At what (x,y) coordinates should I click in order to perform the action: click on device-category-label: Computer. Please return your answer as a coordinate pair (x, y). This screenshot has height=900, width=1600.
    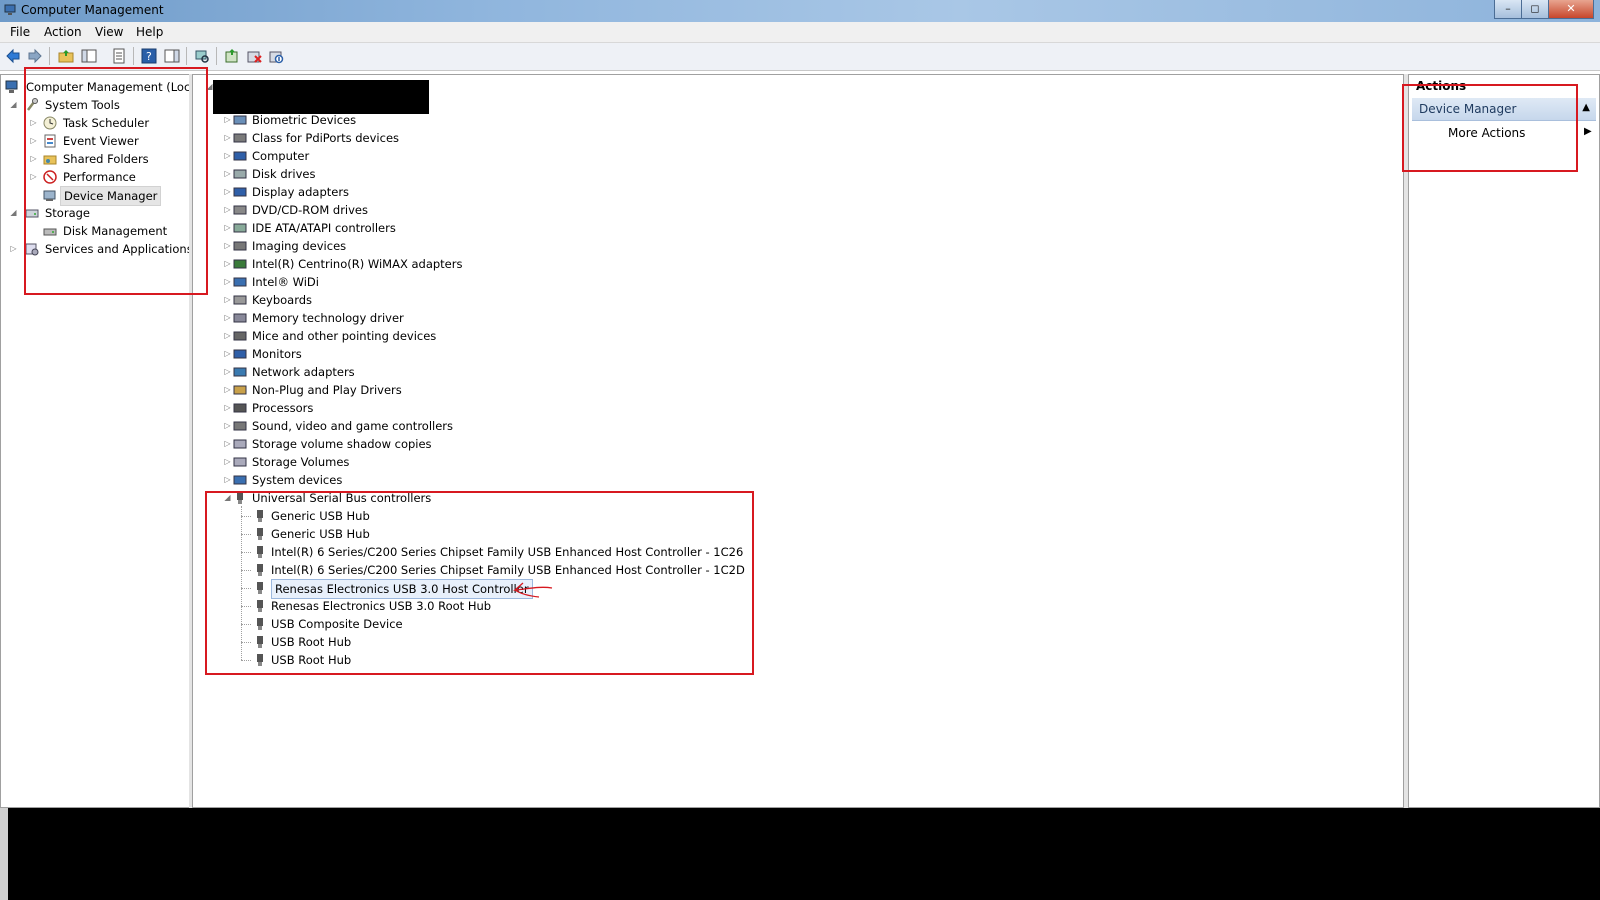
    Looking at the image, I should click on (281, 156).